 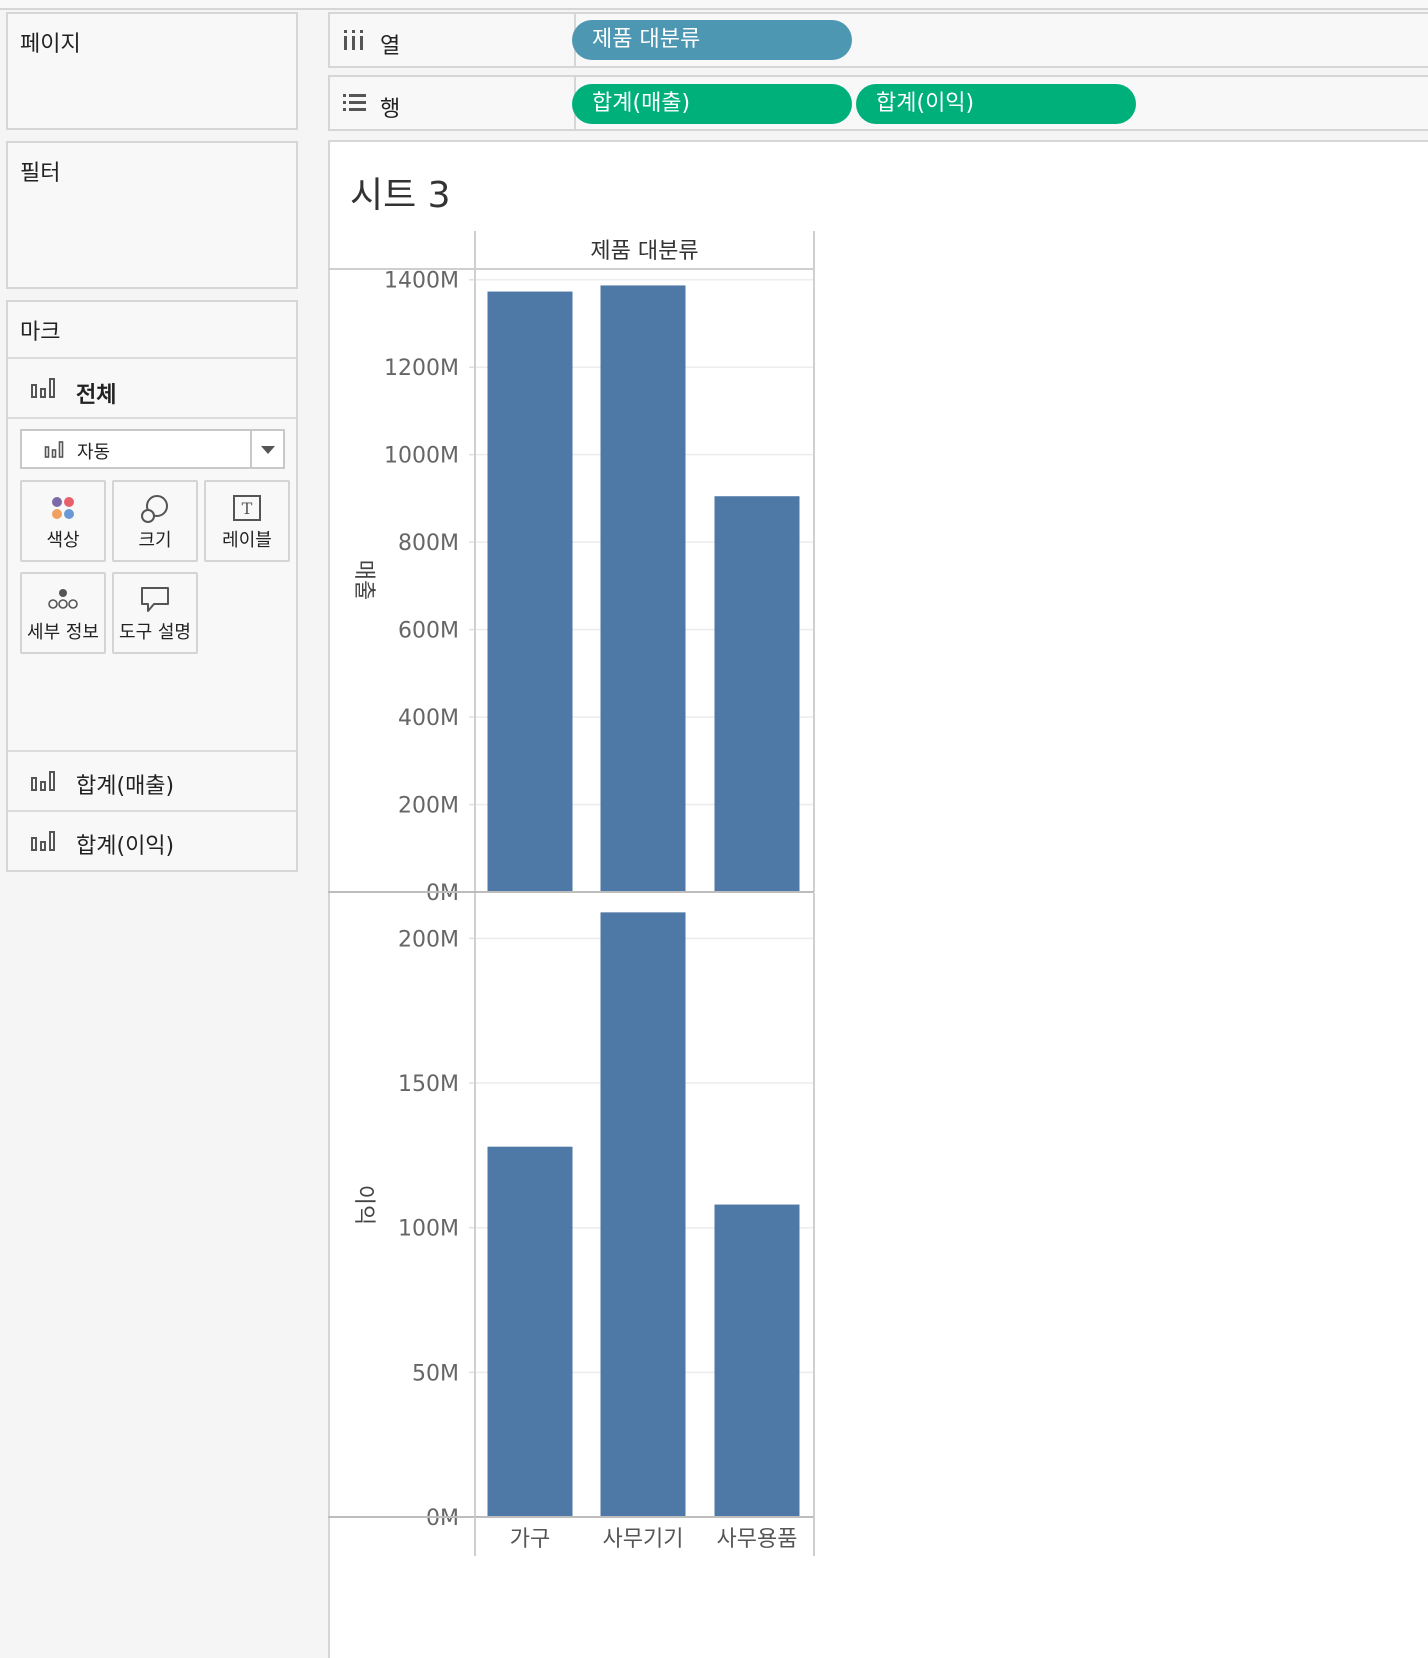 What do you see at coordinates (125, 846) in the screenshot?
I see `marks-measure-profit-label: 합계(이익)` at bounding box center [125, 846].